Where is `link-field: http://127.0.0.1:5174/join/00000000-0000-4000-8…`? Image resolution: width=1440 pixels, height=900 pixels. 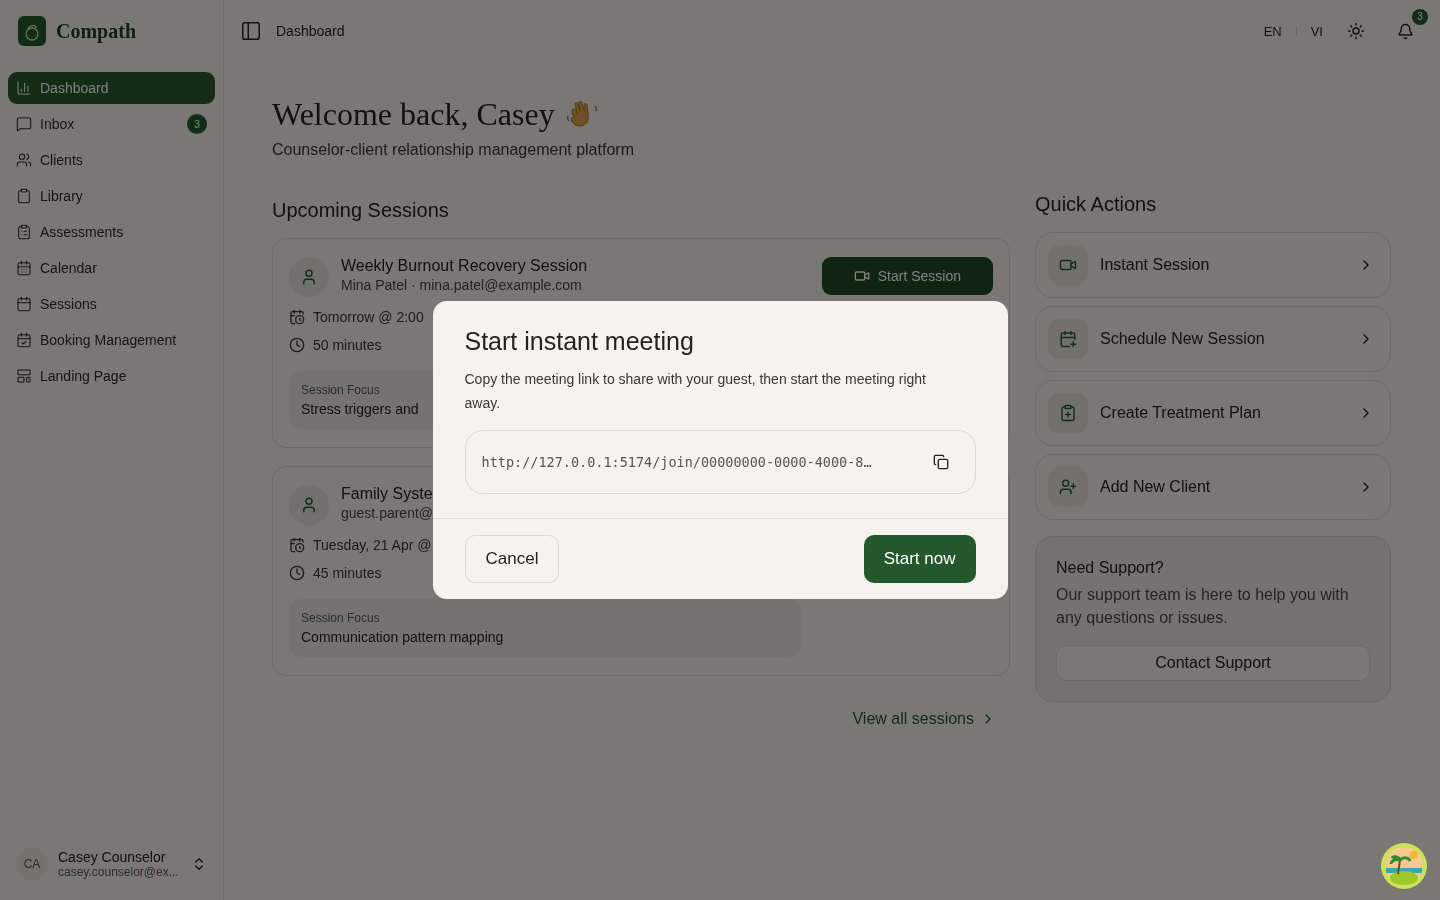 link-field: http://127.0.0.1:5174/join/00000000-0000-4000-8… is located at coordinates (720, 461).